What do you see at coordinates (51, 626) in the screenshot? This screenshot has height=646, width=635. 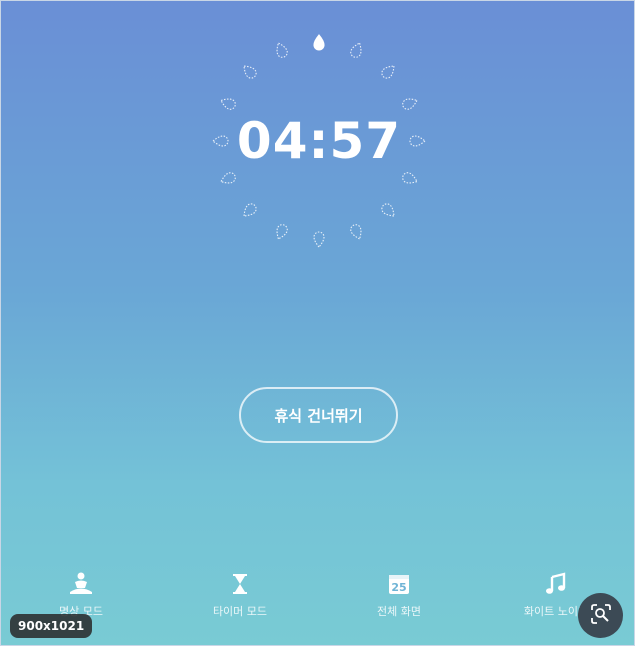 I see `image-size-badge: 900x1021` at bounding box center [51, 626].